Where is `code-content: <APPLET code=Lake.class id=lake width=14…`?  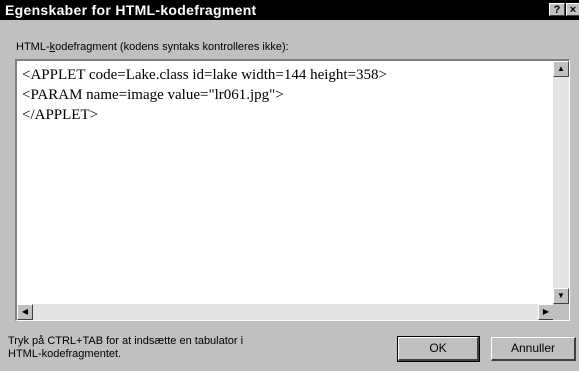 code-content: <APPLET code=Lake.class id=lake width=14… is located at coordinates (204, 95).